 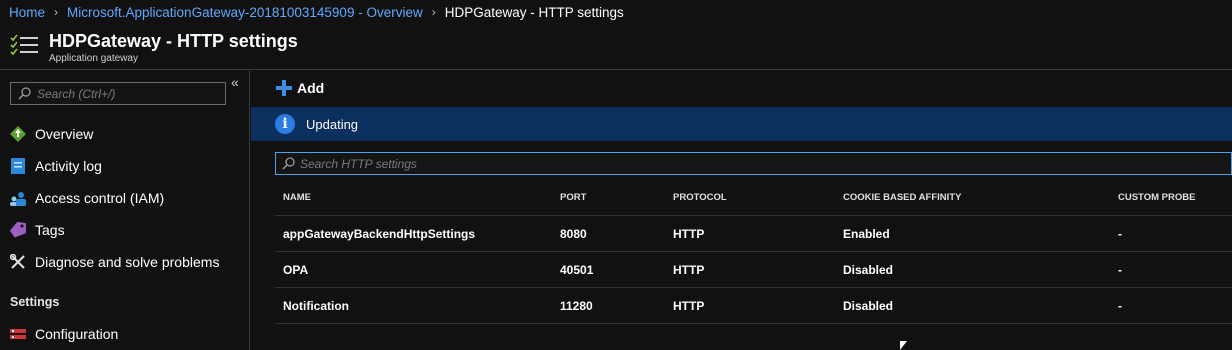 I want to click on sidebar-item-configuration: Configuration, so click(x=124, y=334).